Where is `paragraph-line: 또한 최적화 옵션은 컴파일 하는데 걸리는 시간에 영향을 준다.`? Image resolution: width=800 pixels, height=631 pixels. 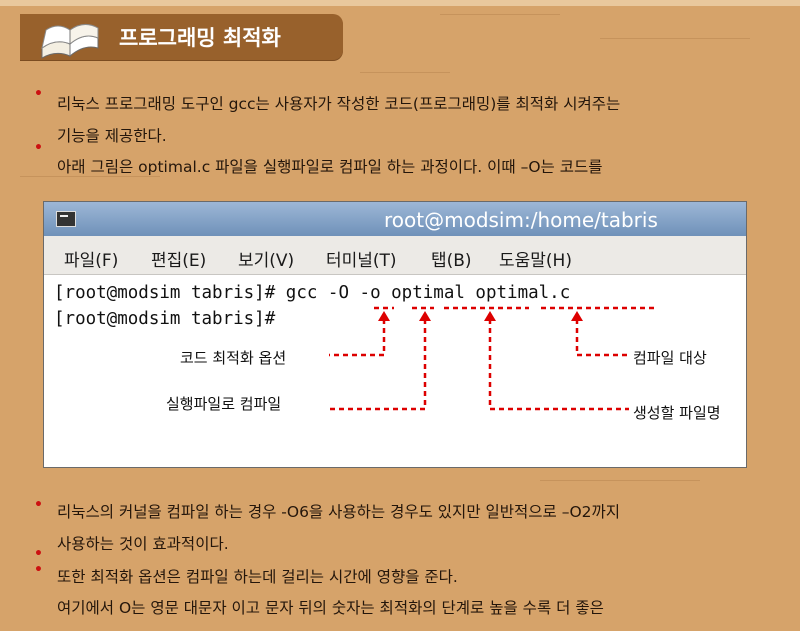 paragraph-line: 또한 최적화 옵션은 컴파일 하는데 걸리는 시간에 영향을 준다. is located at coordinates (257, 577).